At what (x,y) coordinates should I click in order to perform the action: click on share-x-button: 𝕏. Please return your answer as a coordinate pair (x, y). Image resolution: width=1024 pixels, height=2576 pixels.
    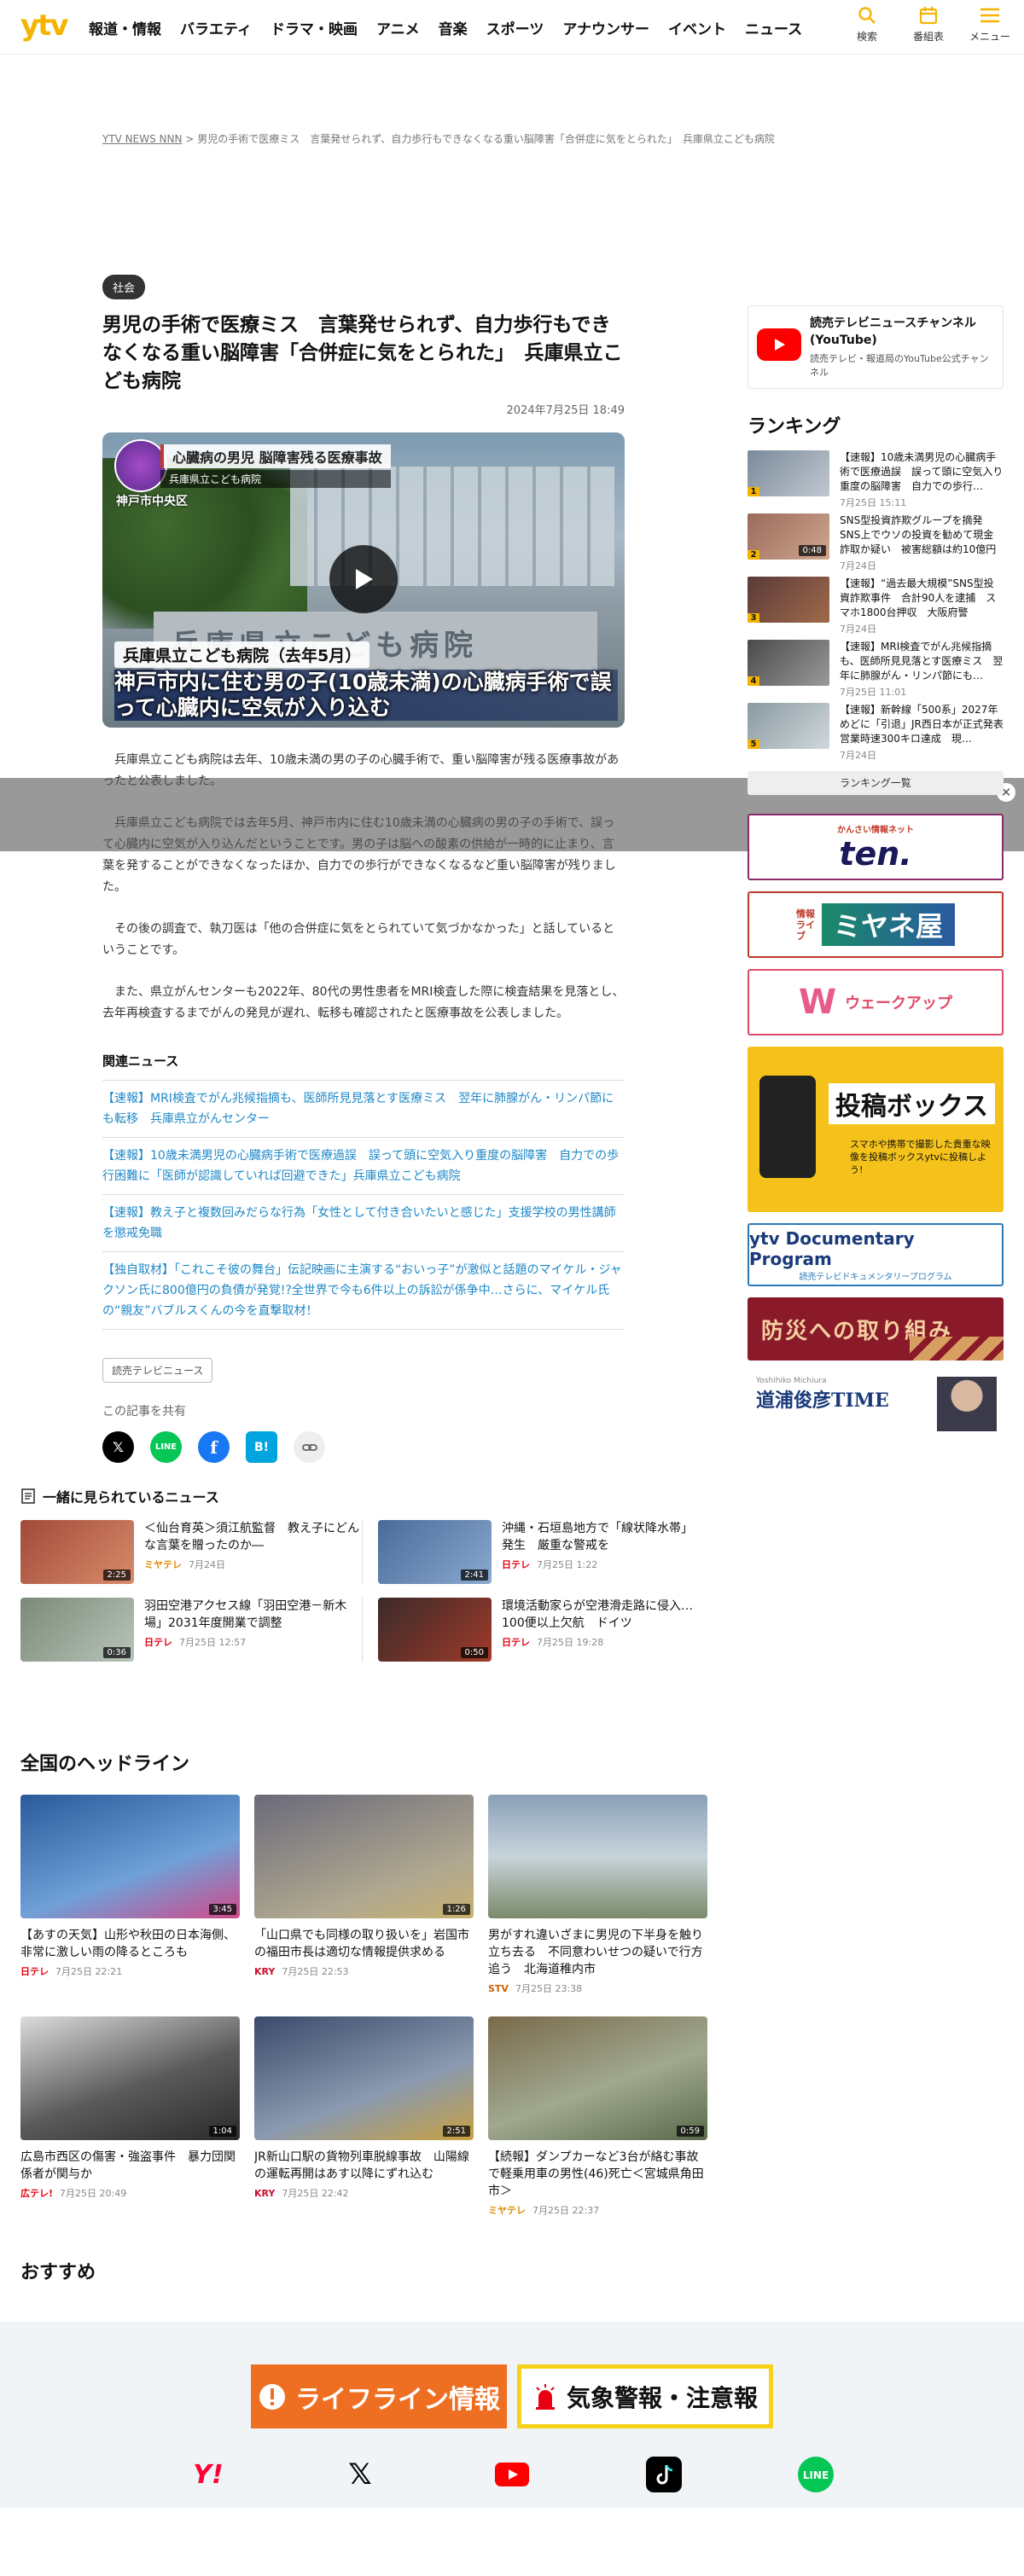
    Looking at the image, I should click on (118, 1447).